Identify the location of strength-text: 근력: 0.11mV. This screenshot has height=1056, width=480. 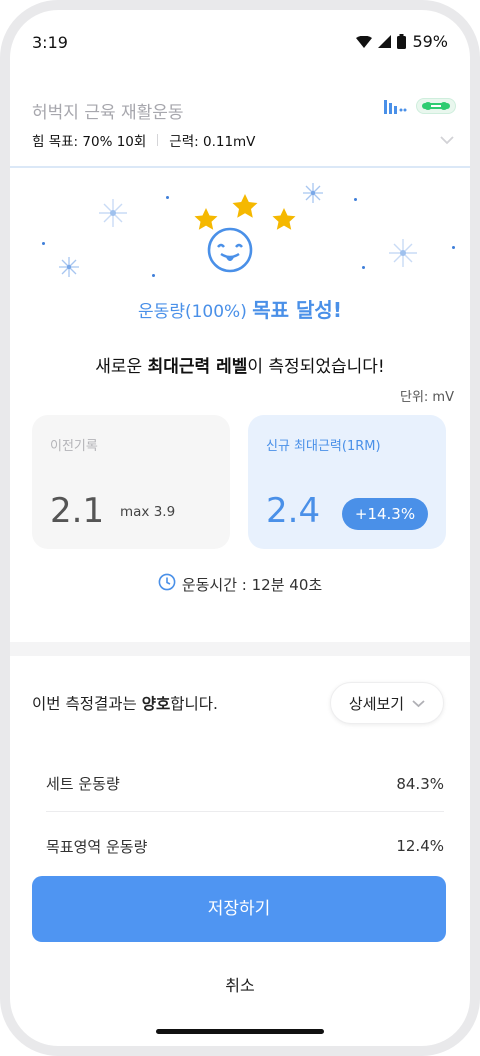
(212, 142).